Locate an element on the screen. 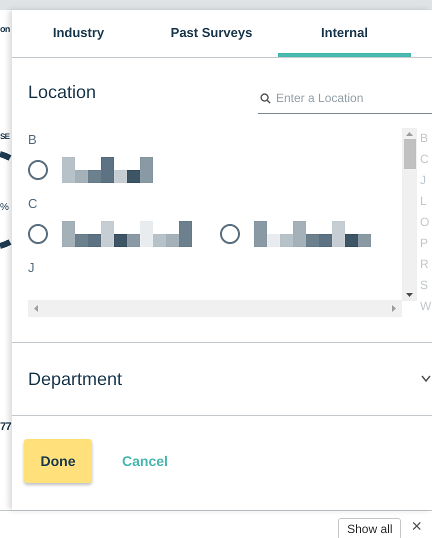 The height and width of the screenshot is (538, 432). tab: Industry is located at coordinates (78, 33).